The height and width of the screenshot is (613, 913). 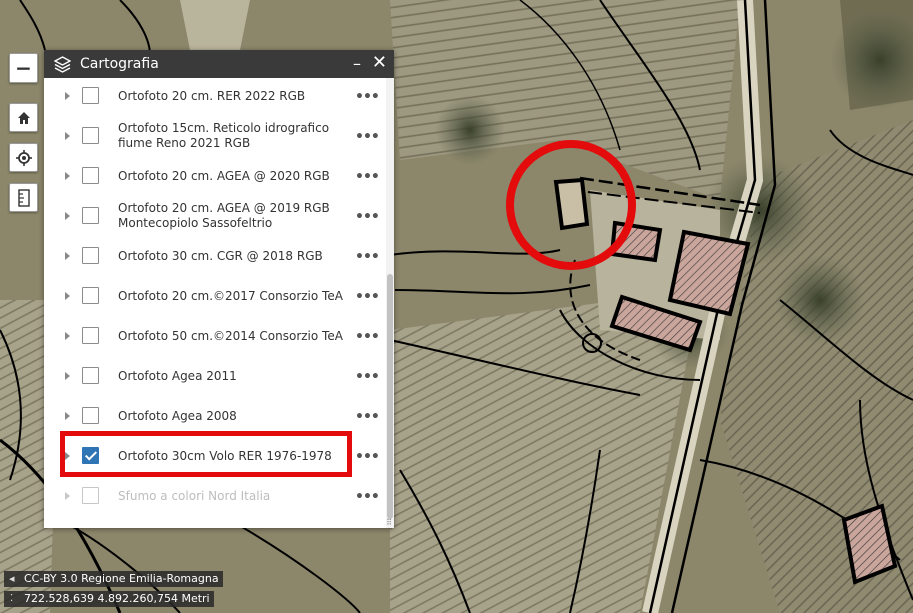 What do you see at coordinates (117, 598) in the screenshot?
I see `coordinates-text: 722.528,639 4.892.260,754 Metri` at bounding box center [117, 598].